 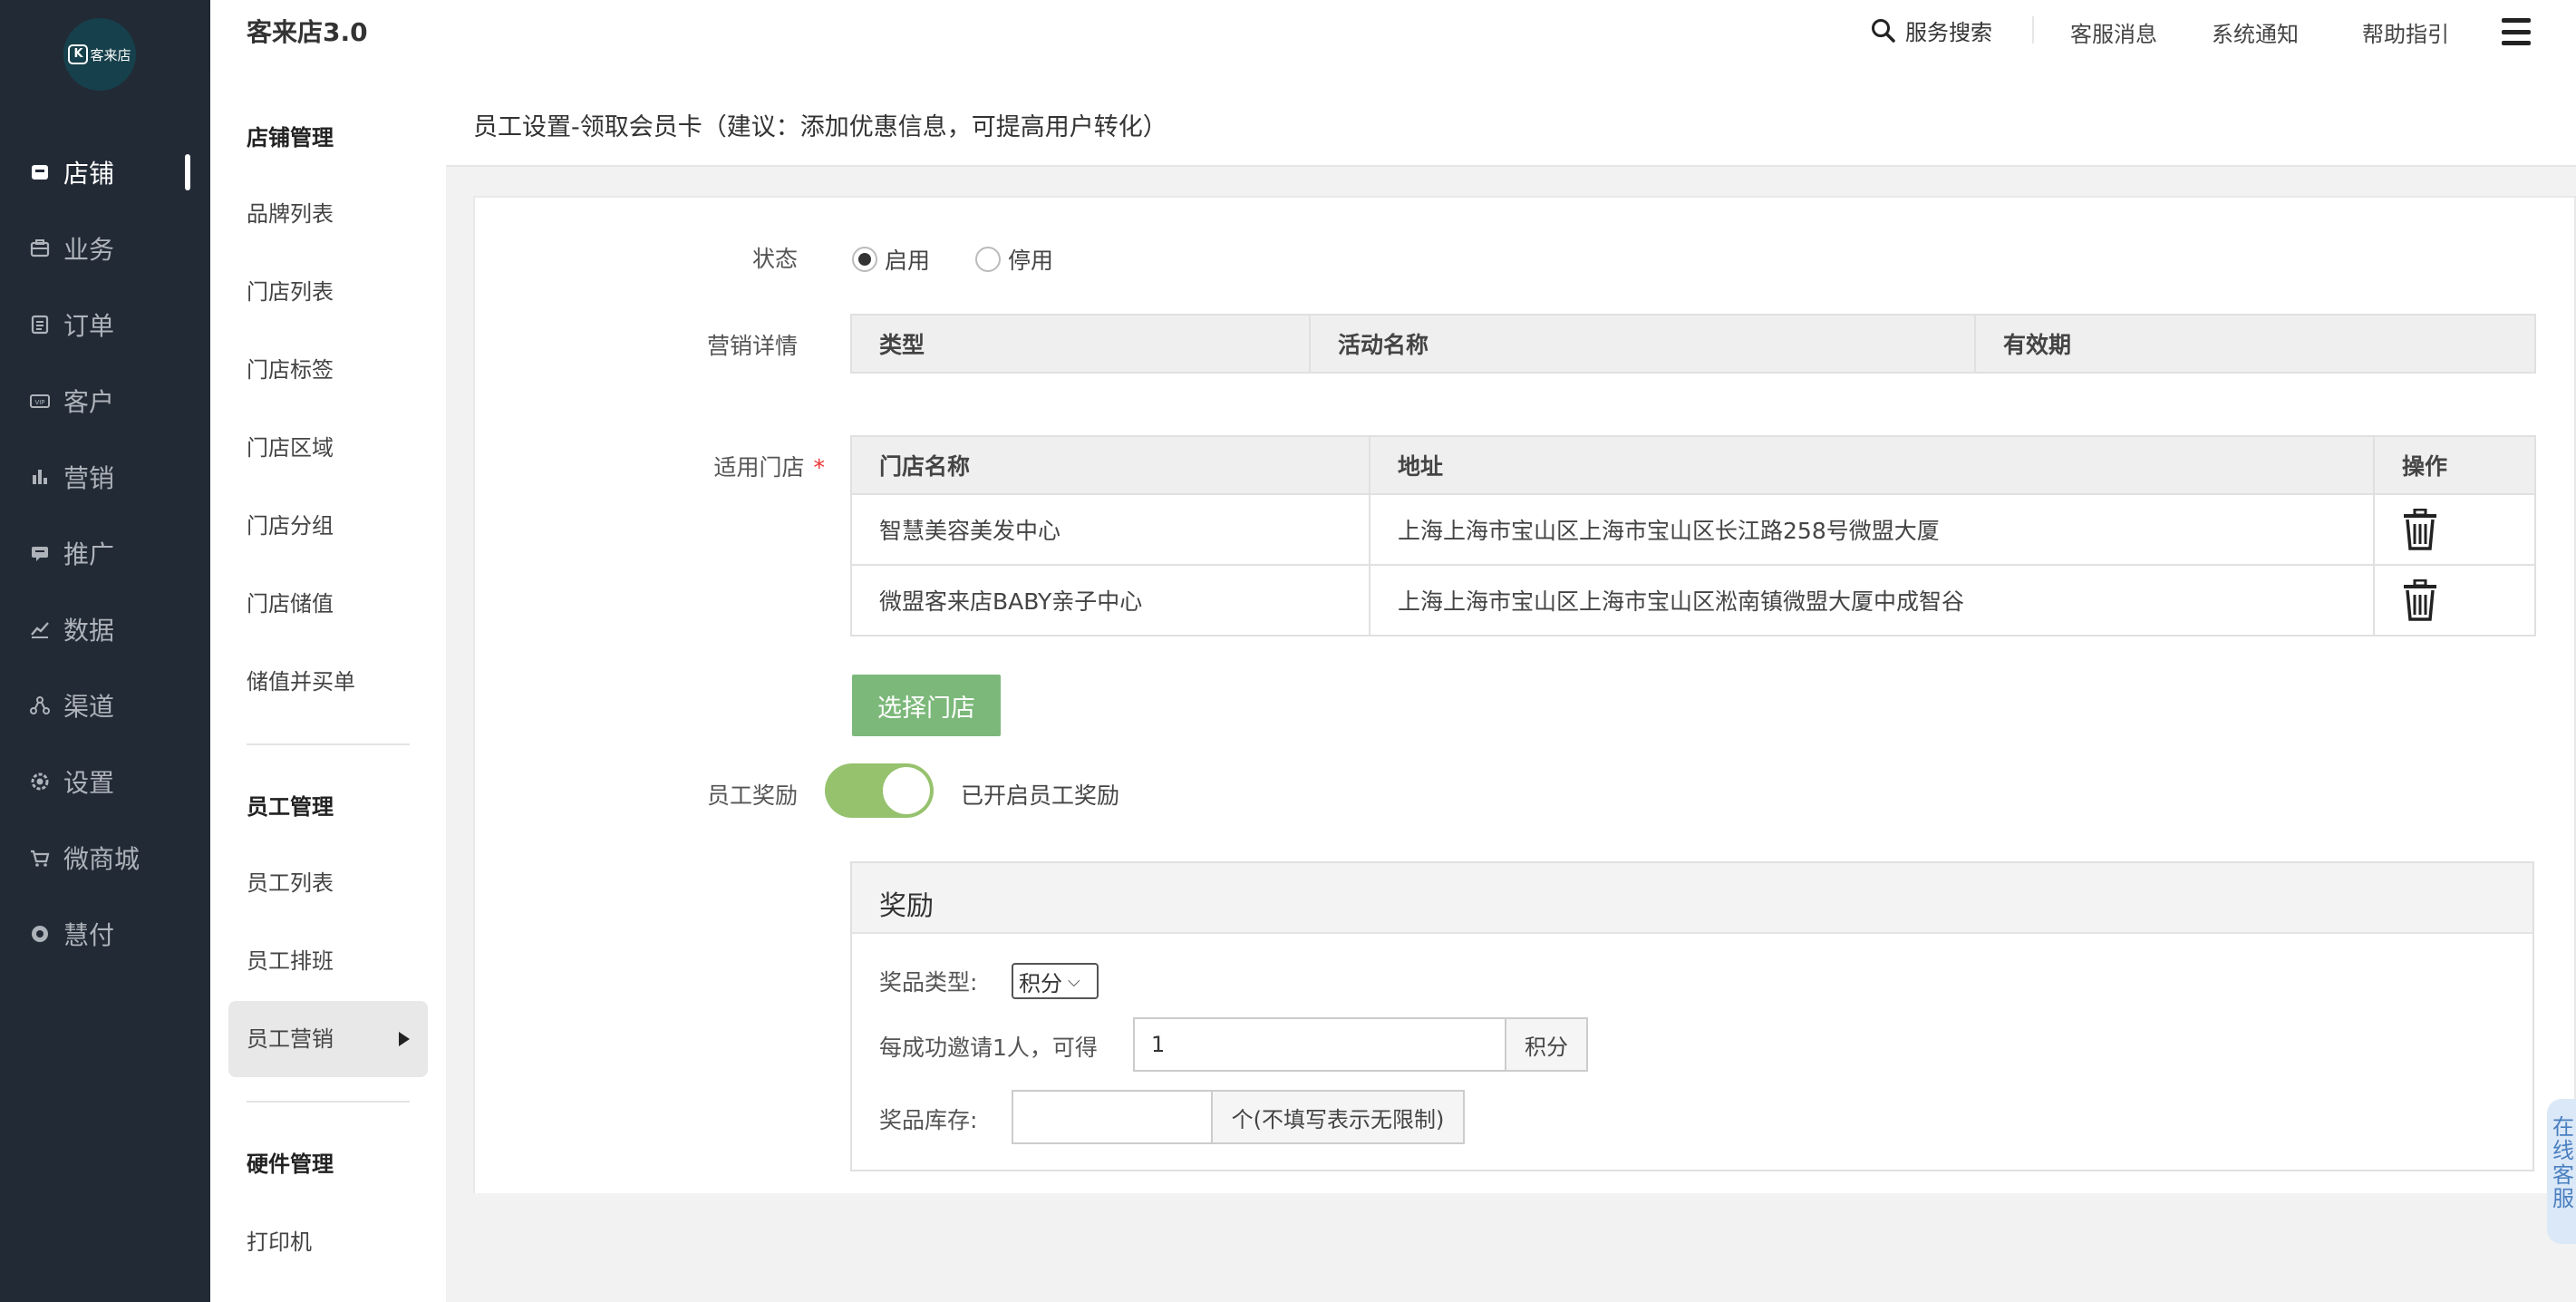 What do you see at coordinates (89, 554) in the screenshot?
I see `nav-item-label: 推广` at bounding box center [89, 554].